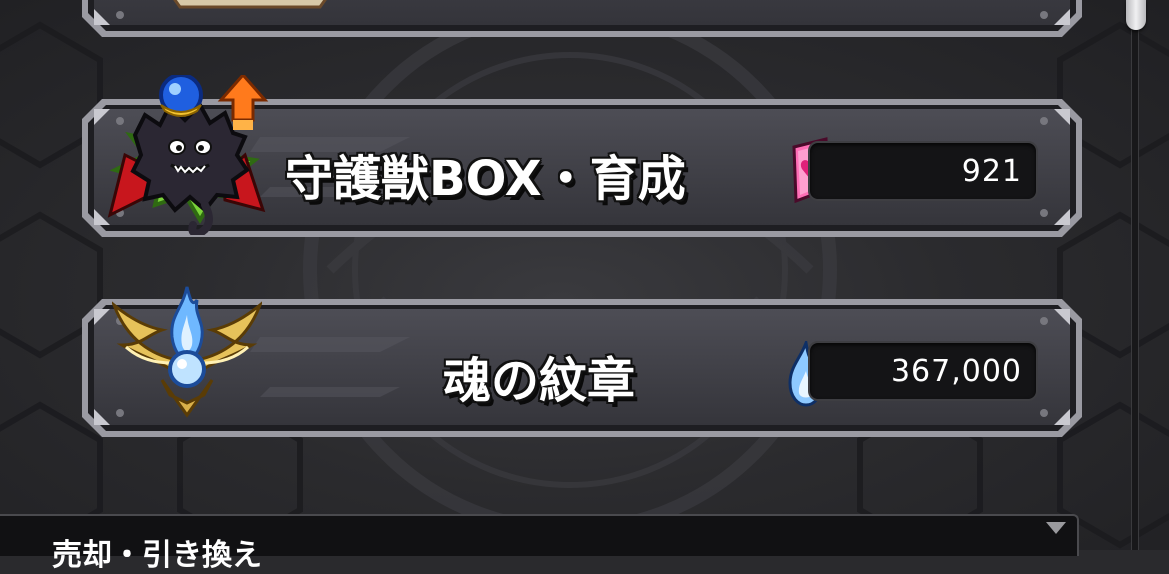 This screenshot has width=1169, height=574. What do you see at coordinates (157, 555) in the screenshot?
I see `bottom-panel-label: 売却・引き換え` at bounding box center [157, 555].